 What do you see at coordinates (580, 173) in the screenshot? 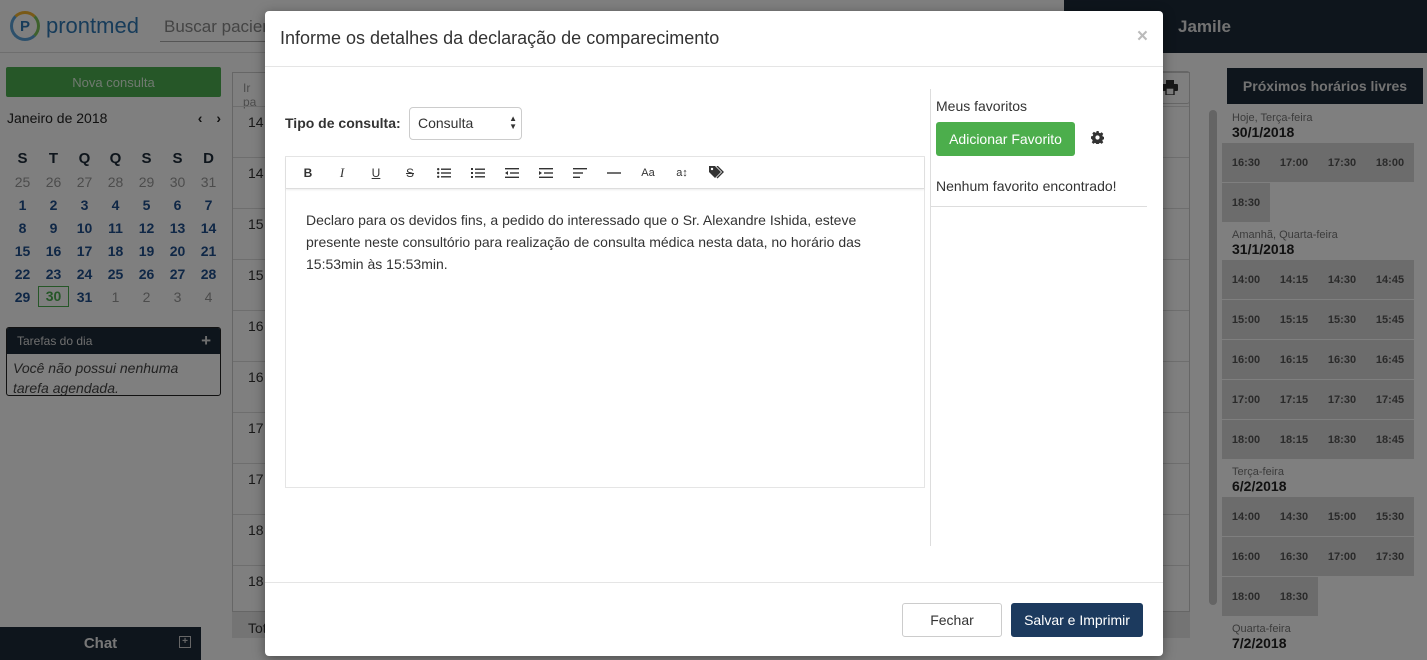
I see `align-left-icon` at bounding box center [580, 173].